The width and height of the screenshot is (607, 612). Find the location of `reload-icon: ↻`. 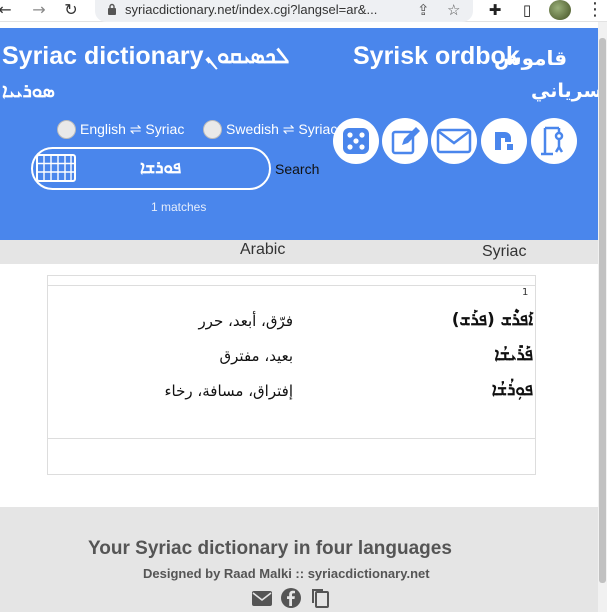

reload-icon: ↻ is located at coordinates (71, 11).